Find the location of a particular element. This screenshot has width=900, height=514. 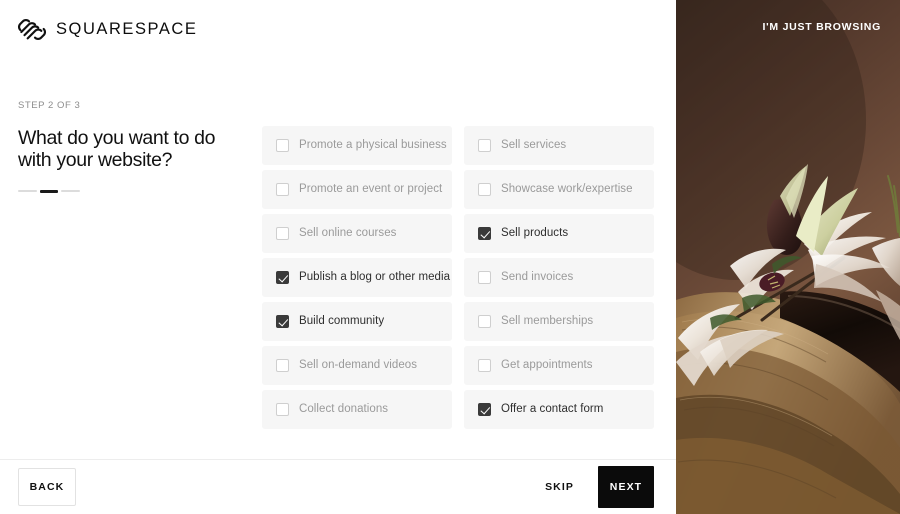

option-label: Sell on-demand videos is located at coordinates (358, 364).